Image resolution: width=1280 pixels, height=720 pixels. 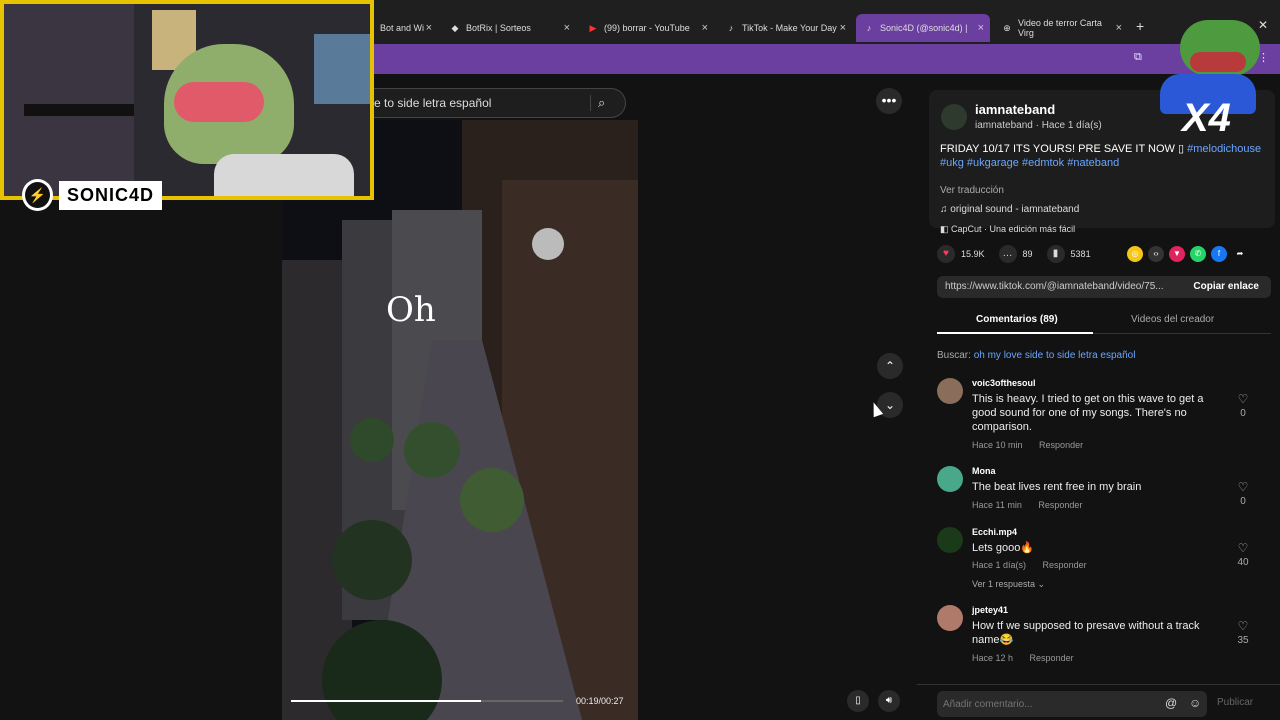 I want to click on comment-like-count: 0, so click(x=1243, y=501).